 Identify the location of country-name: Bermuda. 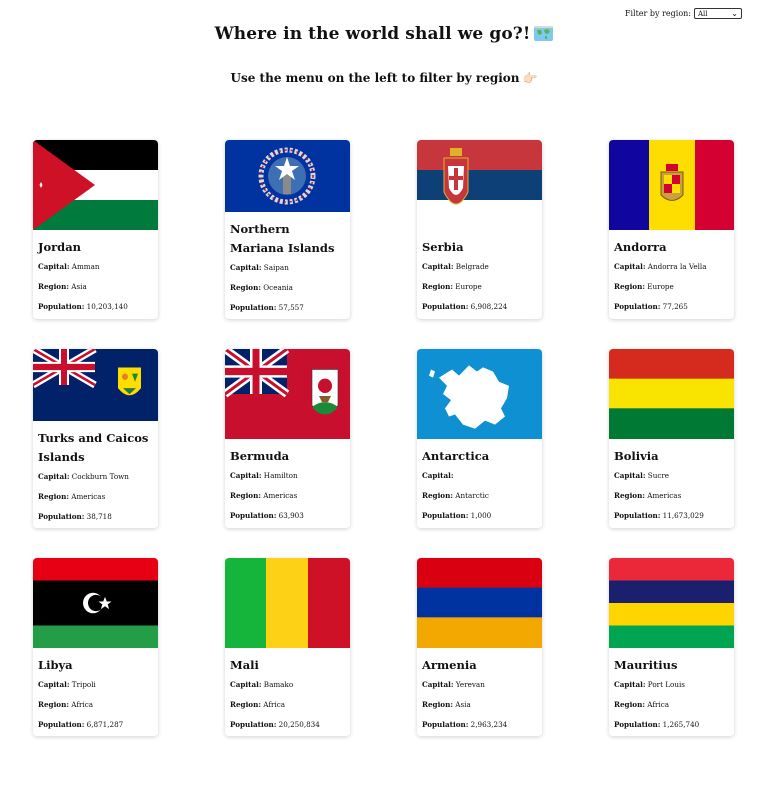
(260, 456).